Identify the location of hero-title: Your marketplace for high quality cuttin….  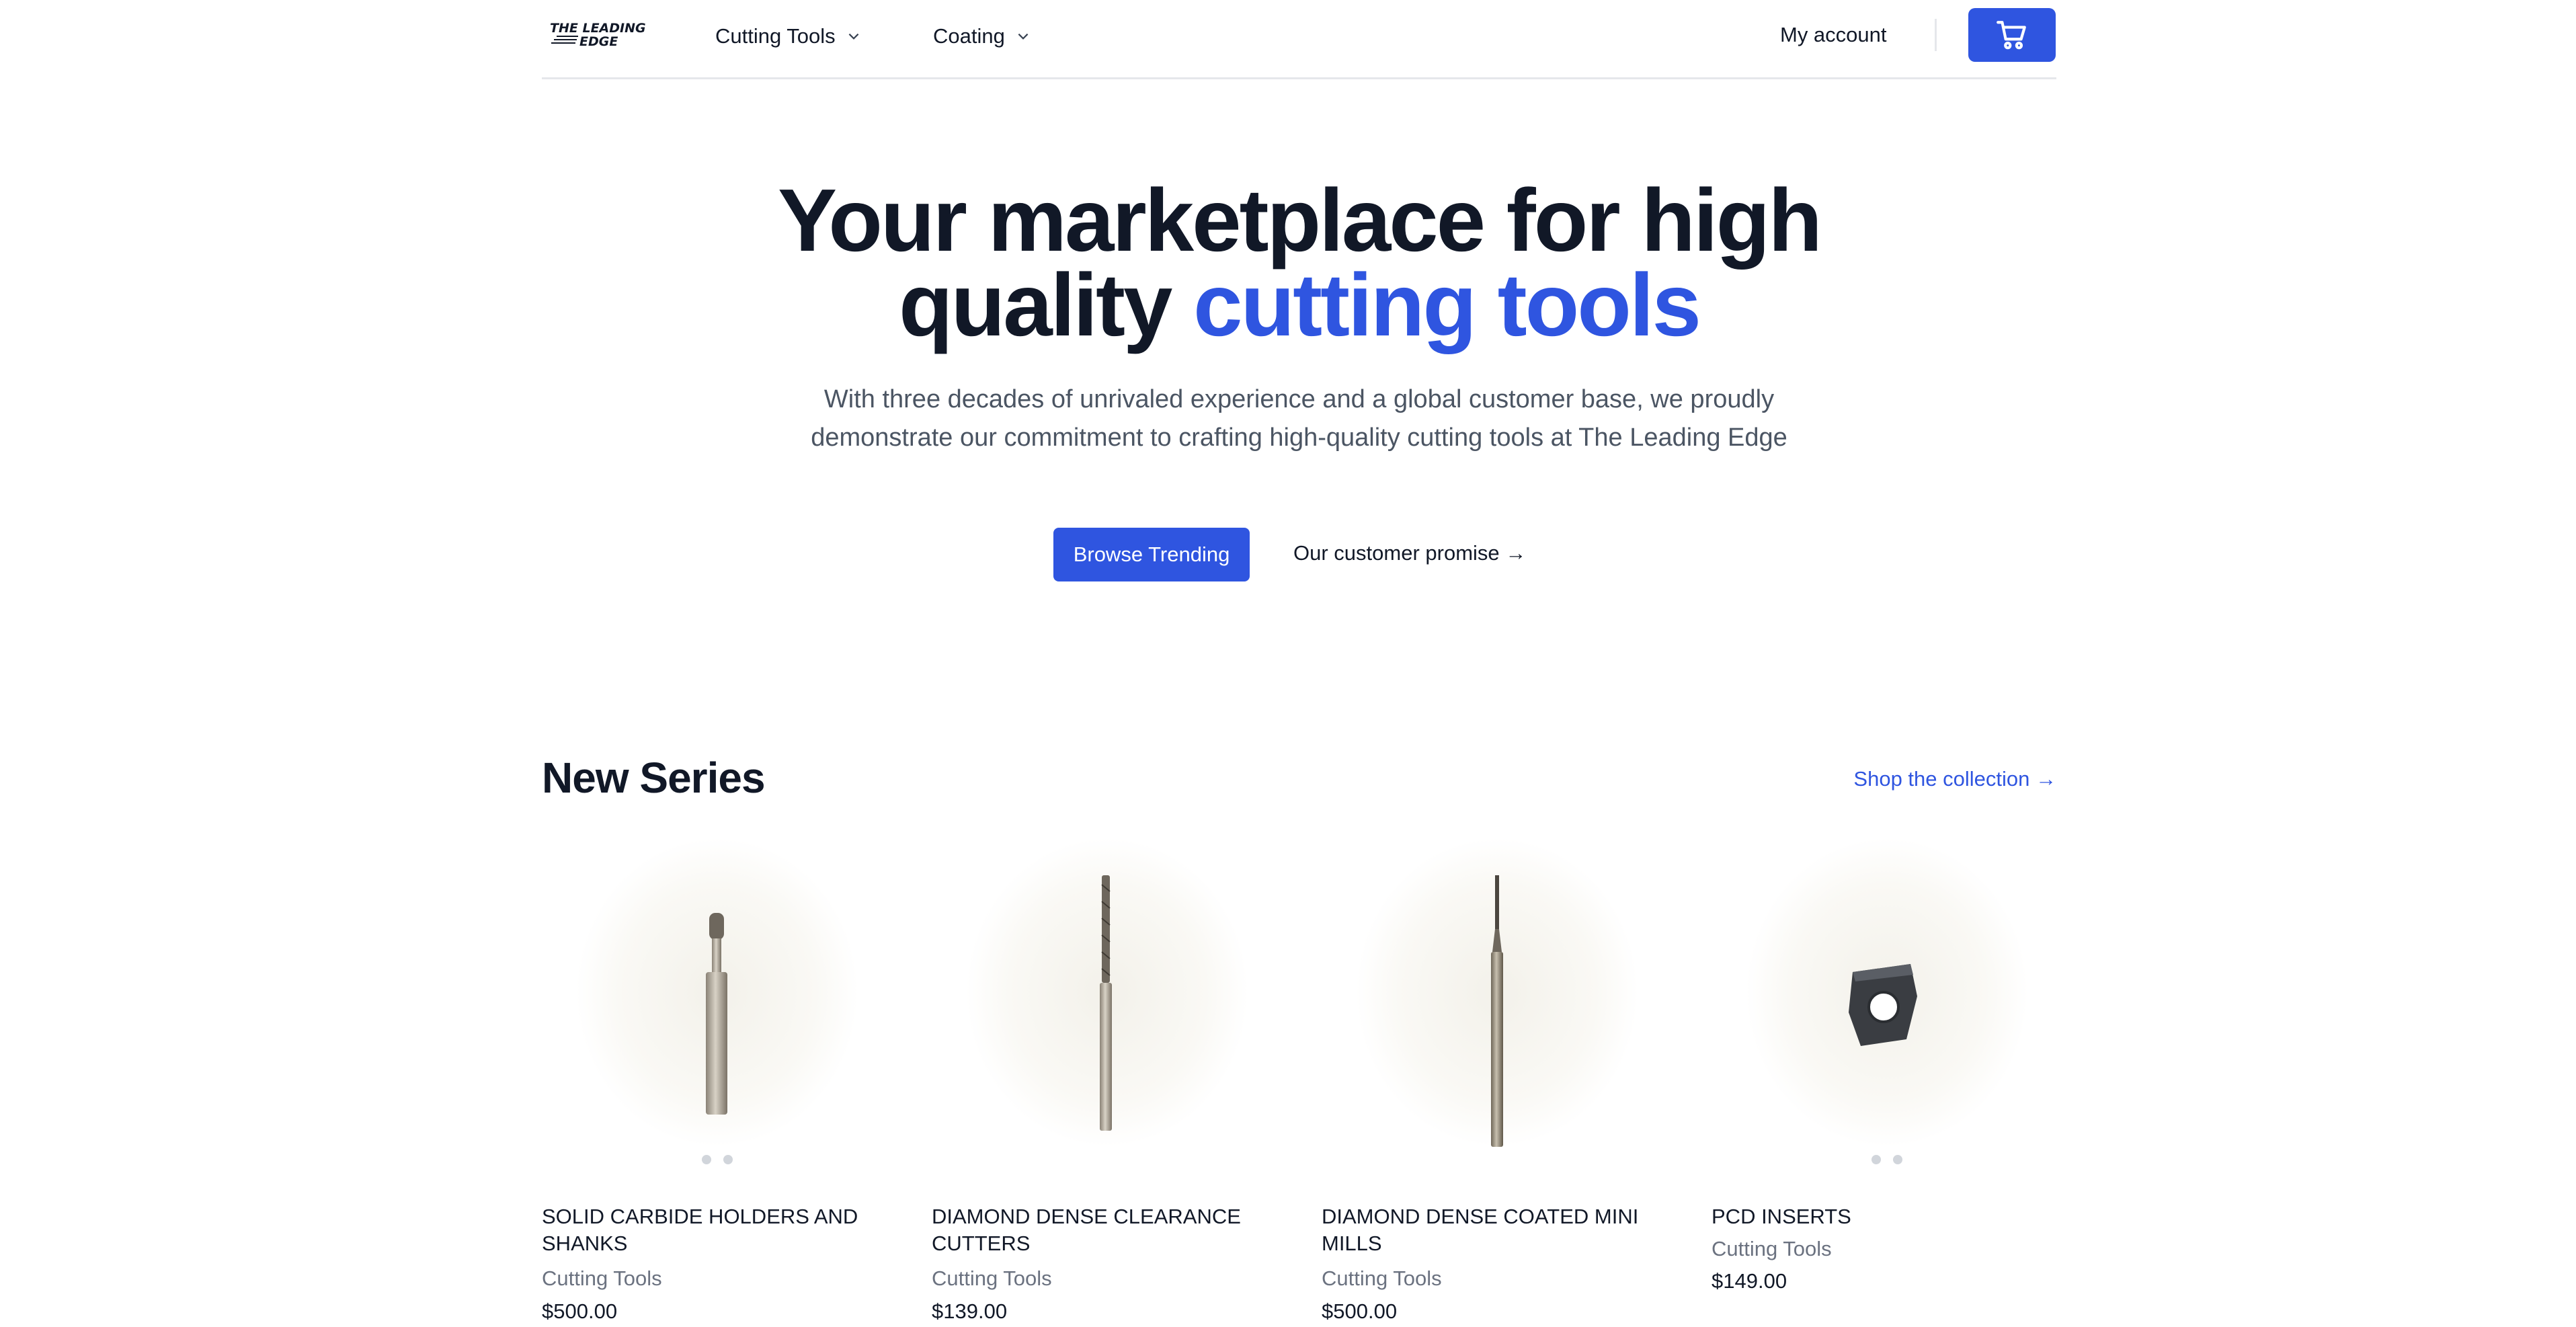
(1299, 263).